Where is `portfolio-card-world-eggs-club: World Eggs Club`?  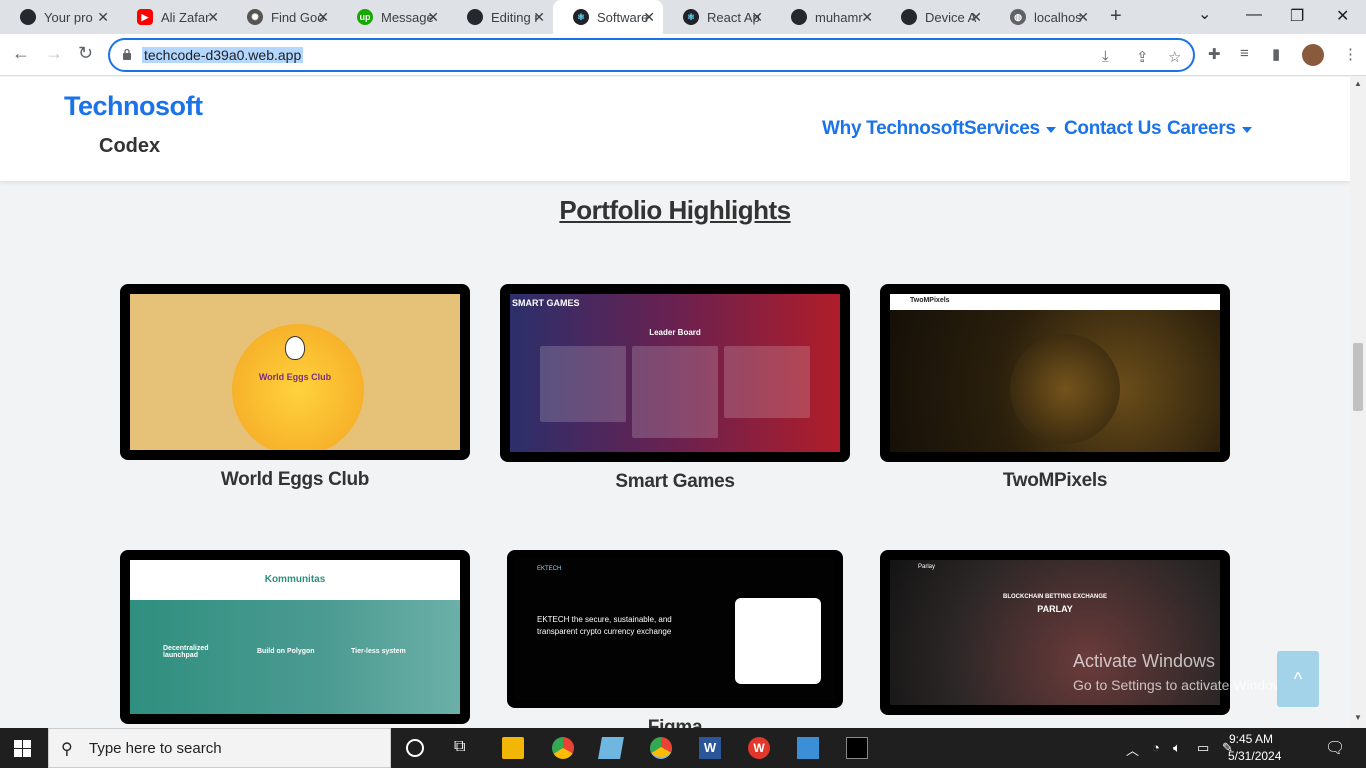 portfolio-card-world-eggs-club: World Eggs Club is located at coordinates (295, 372).